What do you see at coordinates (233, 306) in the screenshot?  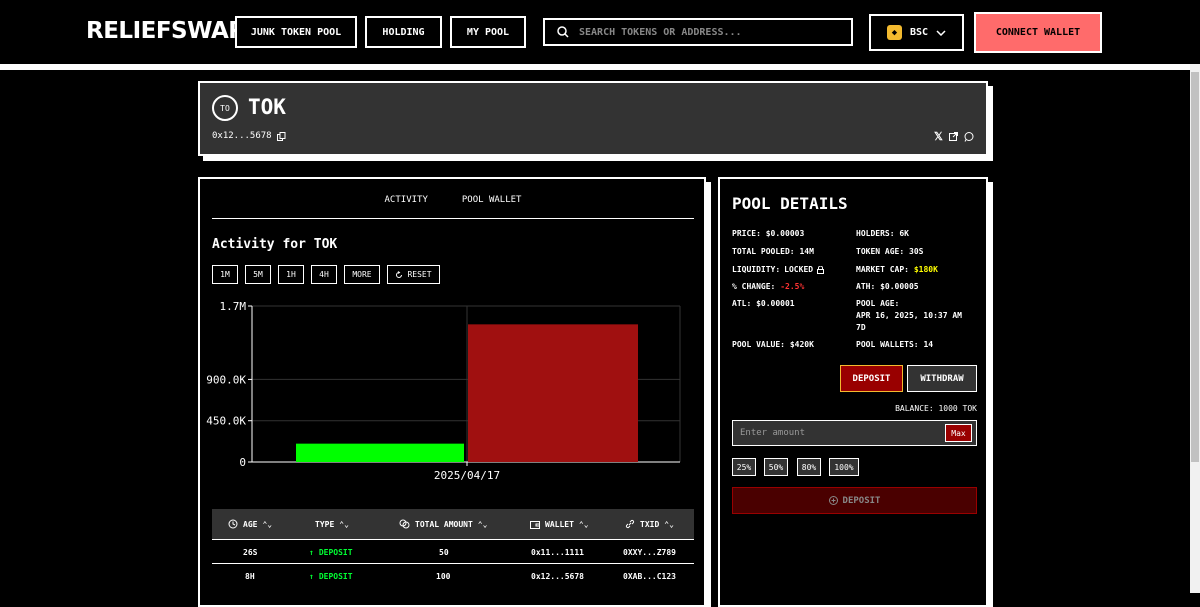 I see `y-tick-label: 1.7M` at bounding box center [233, 306].